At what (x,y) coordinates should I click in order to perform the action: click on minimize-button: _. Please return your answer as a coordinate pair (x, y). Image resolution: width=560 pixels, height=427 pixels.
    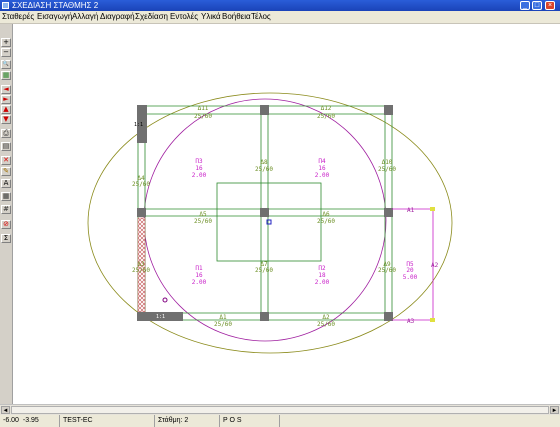
    Looking at the image, I should click on (525, 5).